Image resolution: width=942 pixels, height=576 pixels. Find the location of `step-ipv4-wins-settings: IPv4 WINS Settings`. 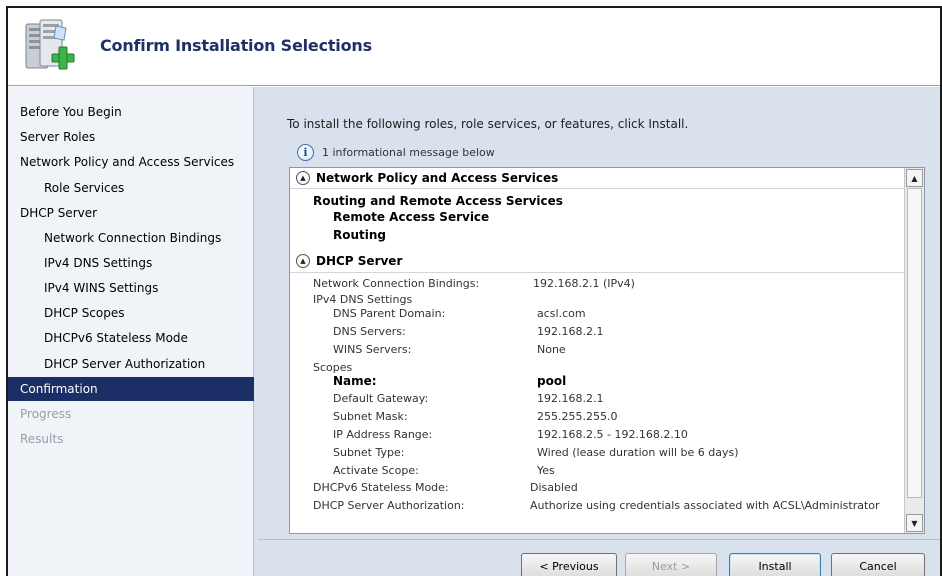

step-ipv4-wins-settings: IPv4 WINS Settings is located at coordinates (101, 288).